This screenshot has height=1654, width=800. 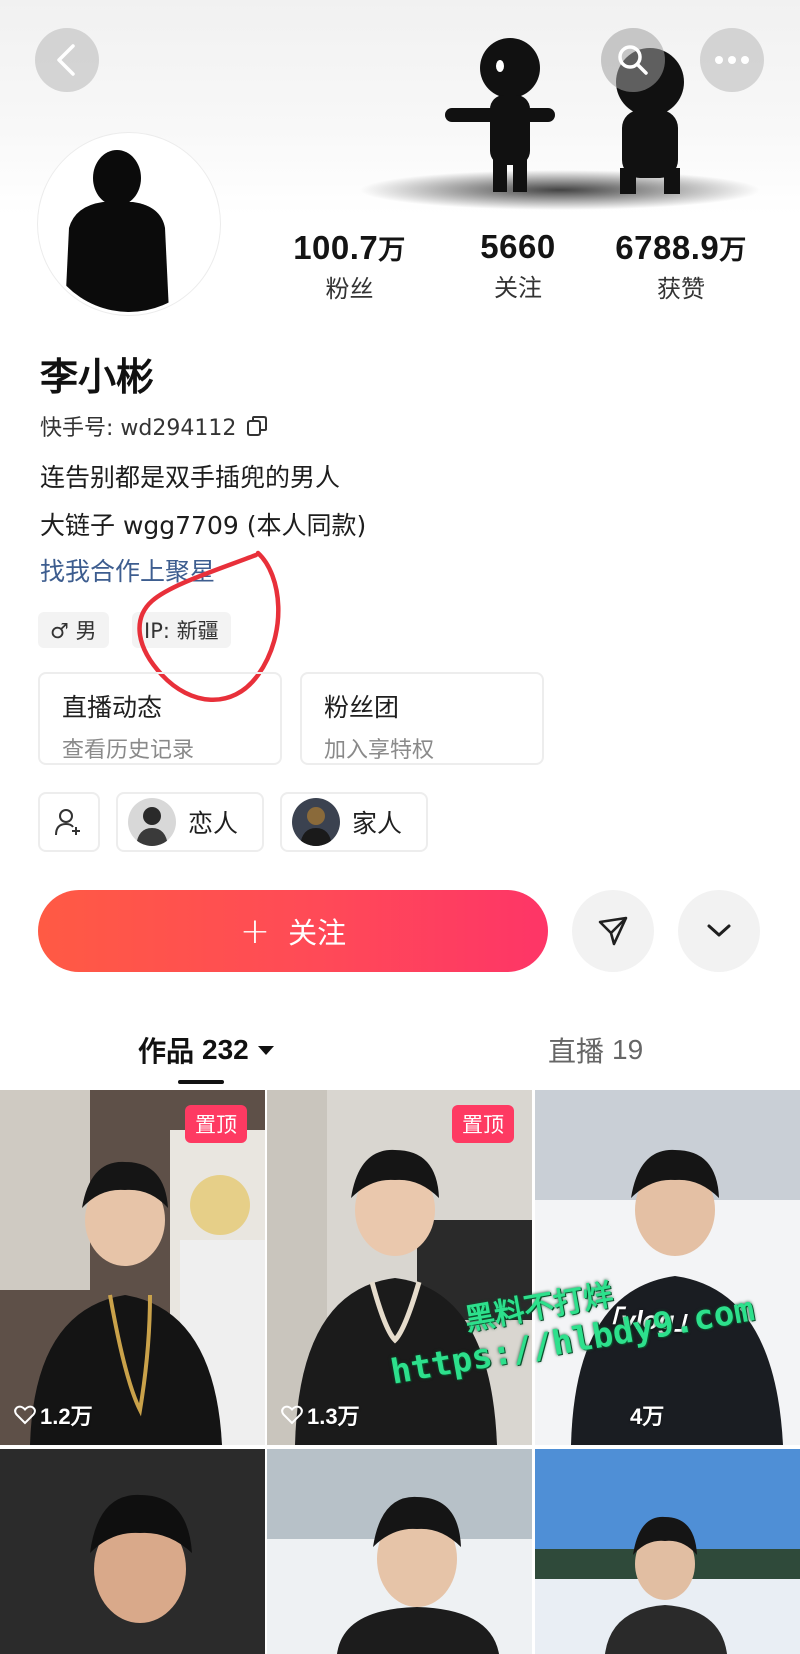 I want to click on avatar-silhouette, so click(x=129, y=224).